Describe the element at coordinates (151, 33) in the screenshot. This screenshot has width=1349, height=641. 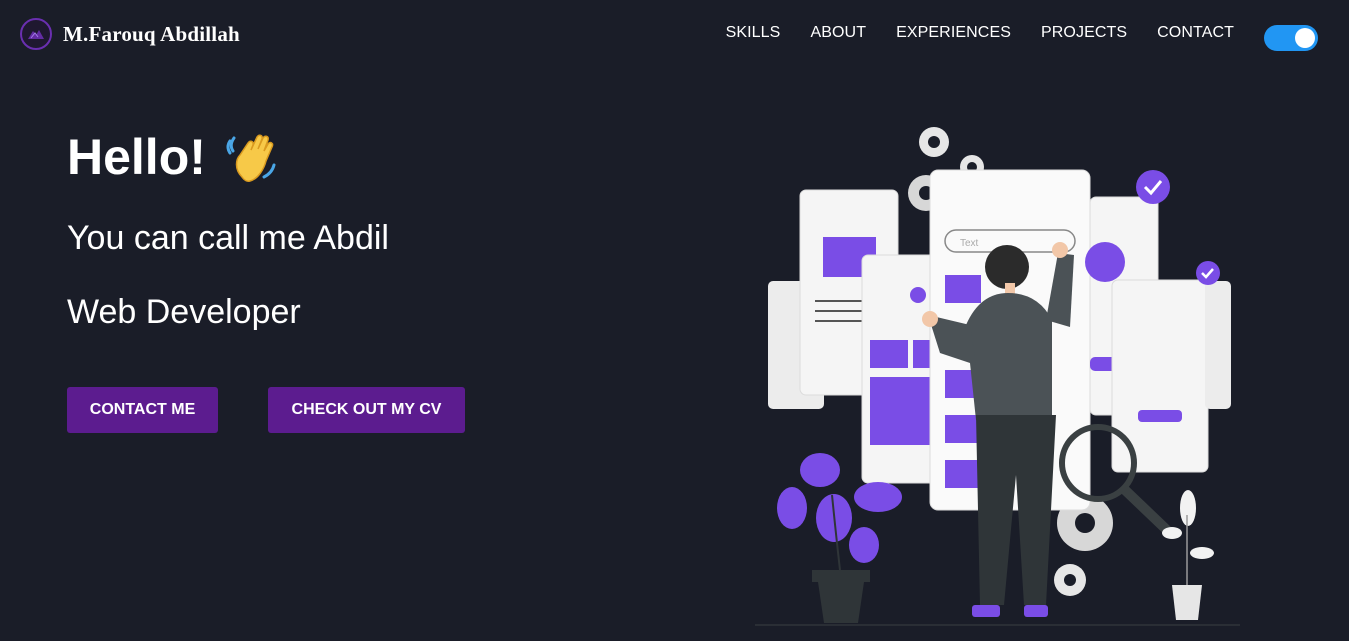
I see `brand-name: M.Farouq Abdillah` at that location.